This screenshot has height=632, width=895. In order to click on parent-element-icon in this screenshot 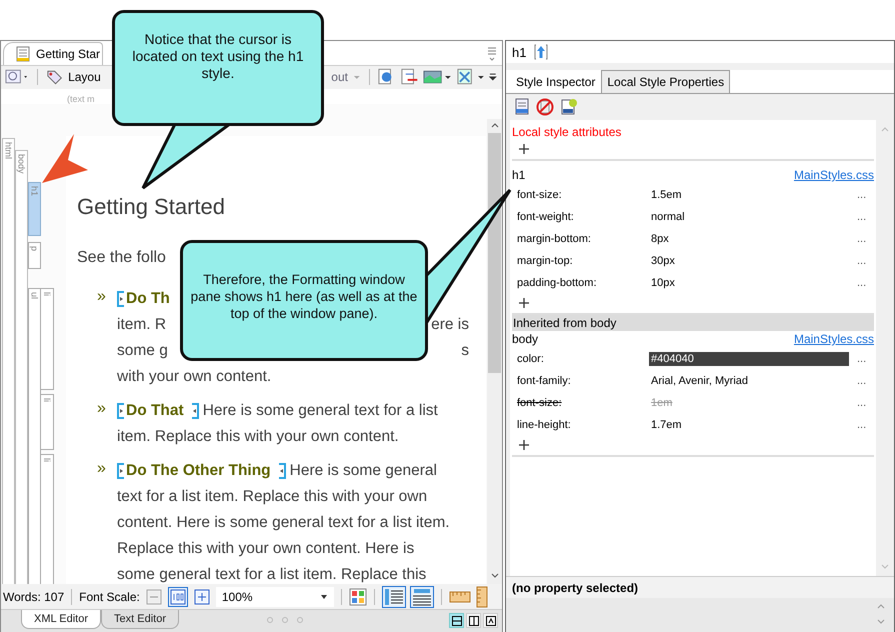, I will do `click(541, 52)`.